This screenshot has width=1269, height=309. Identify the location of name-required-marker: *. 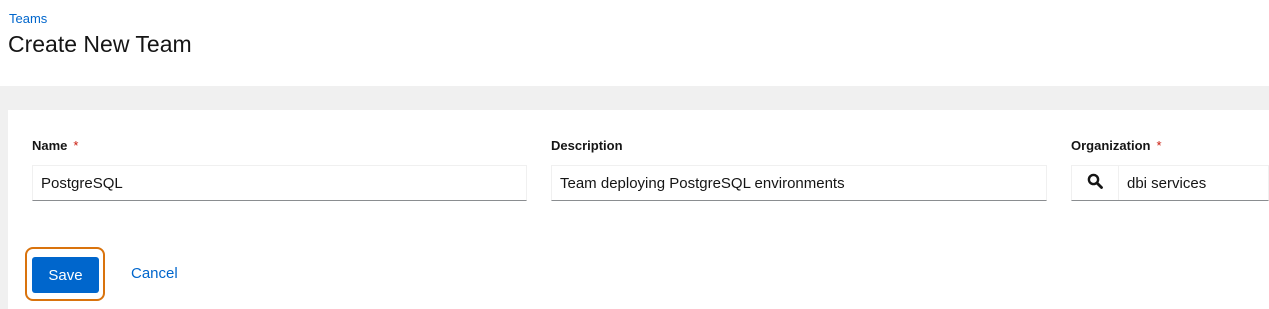
(76, 145).